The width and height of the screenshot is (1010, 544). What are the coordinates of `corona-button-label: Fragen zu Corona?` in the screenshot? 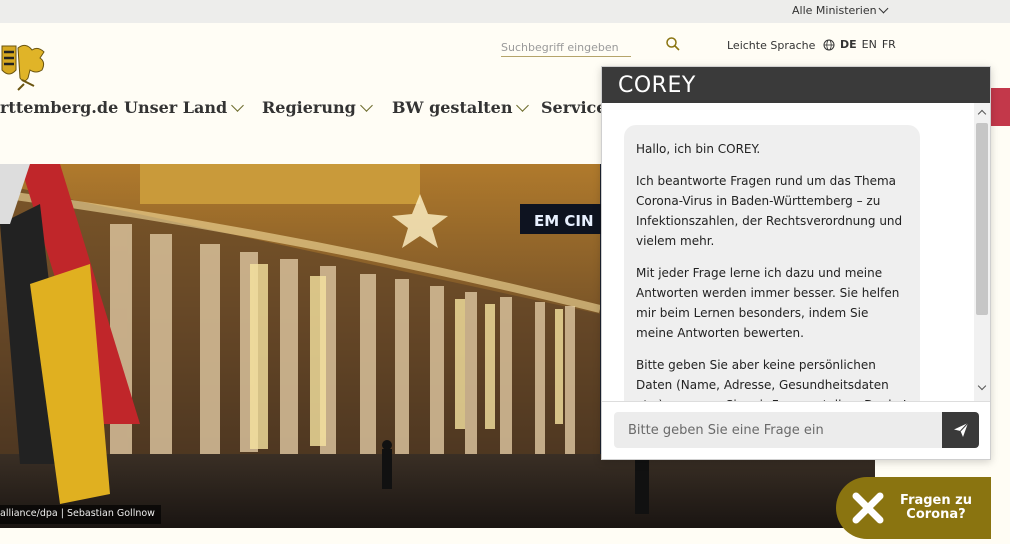 It's located at (936, 508).